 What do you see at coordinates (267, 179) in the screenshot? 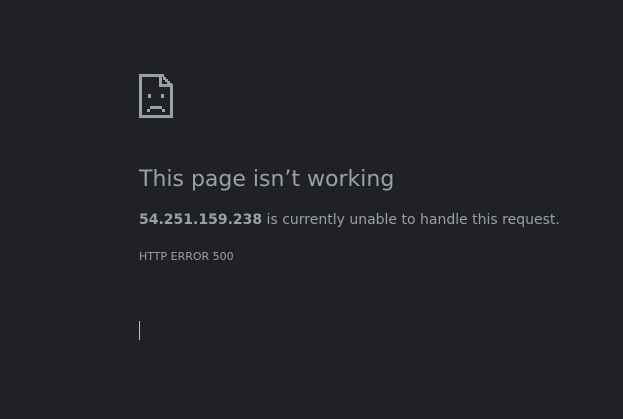
I see `page-title: This page isn’t working` at bounding box center [267, 179].